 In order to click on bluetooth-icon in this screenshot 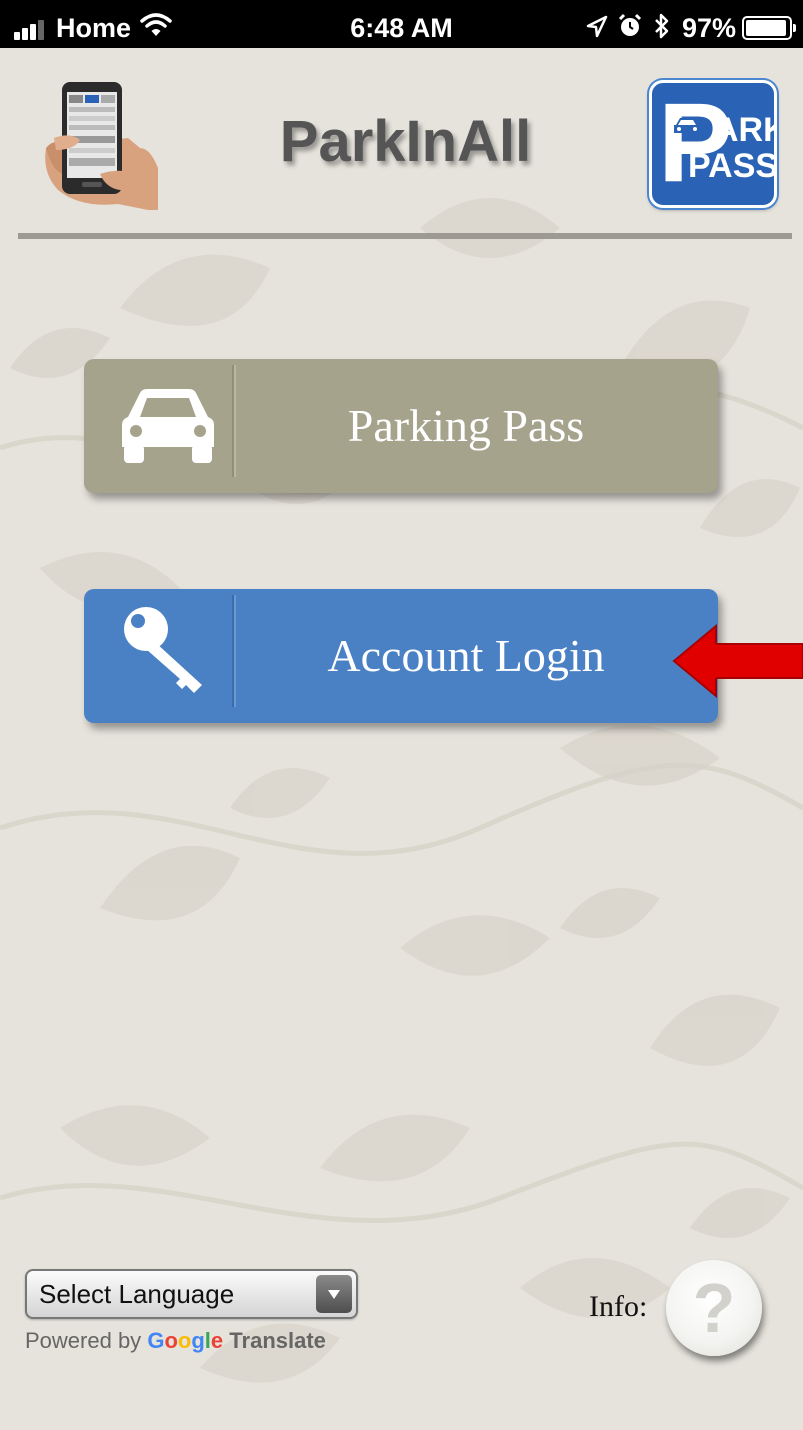, I will do `click(662, 26)`.